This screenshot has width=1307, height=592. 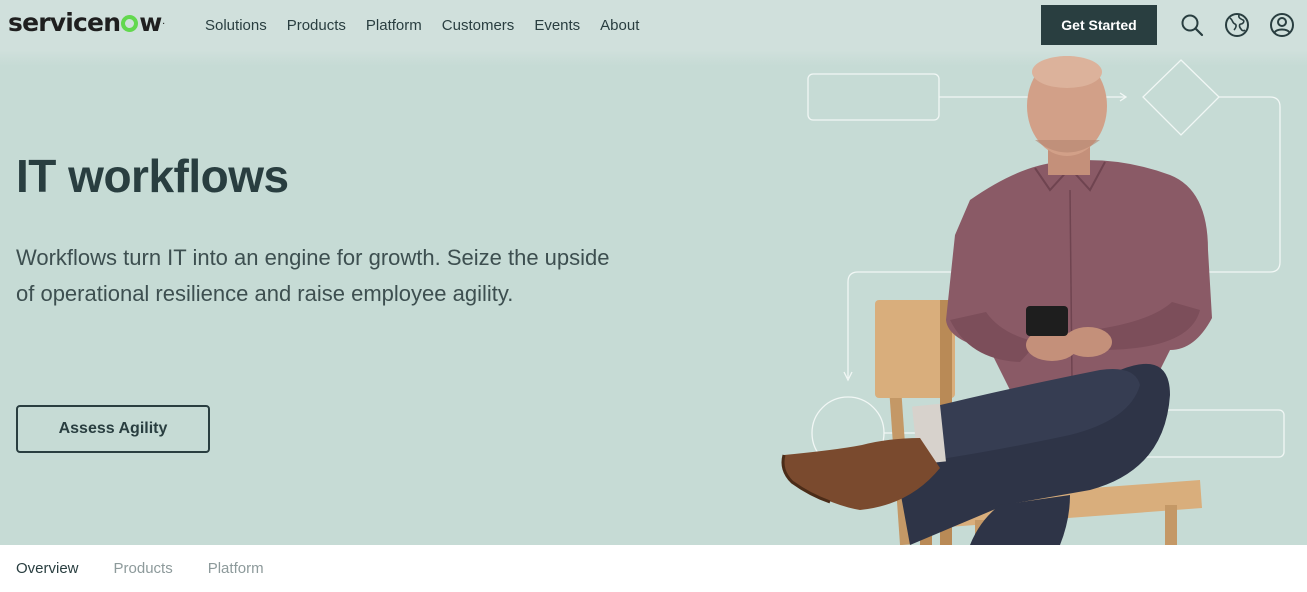 What do you see at coordinates (143, 568) in the screenshot?
I see `subnav-products: Products` at bounding box center [143, 568].